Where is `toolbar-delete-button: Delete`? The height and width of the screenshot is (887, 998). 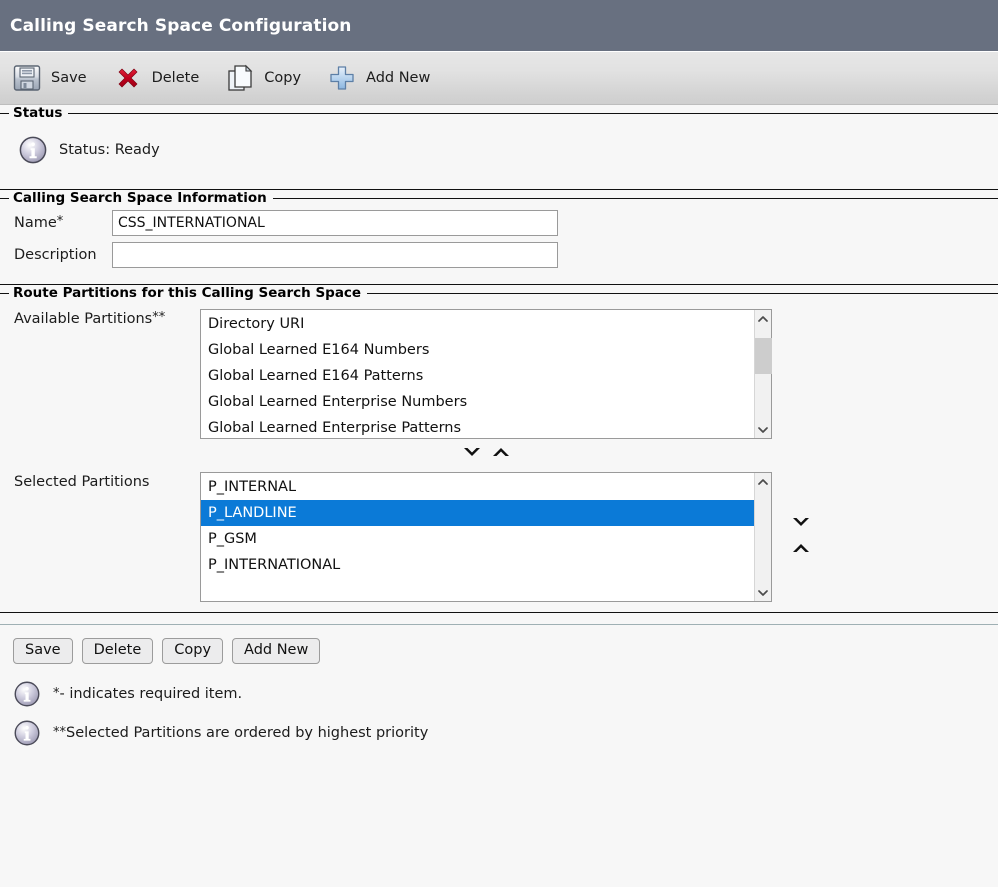
toolbar-delete-button: Delete is located at coordinates (156, 78).